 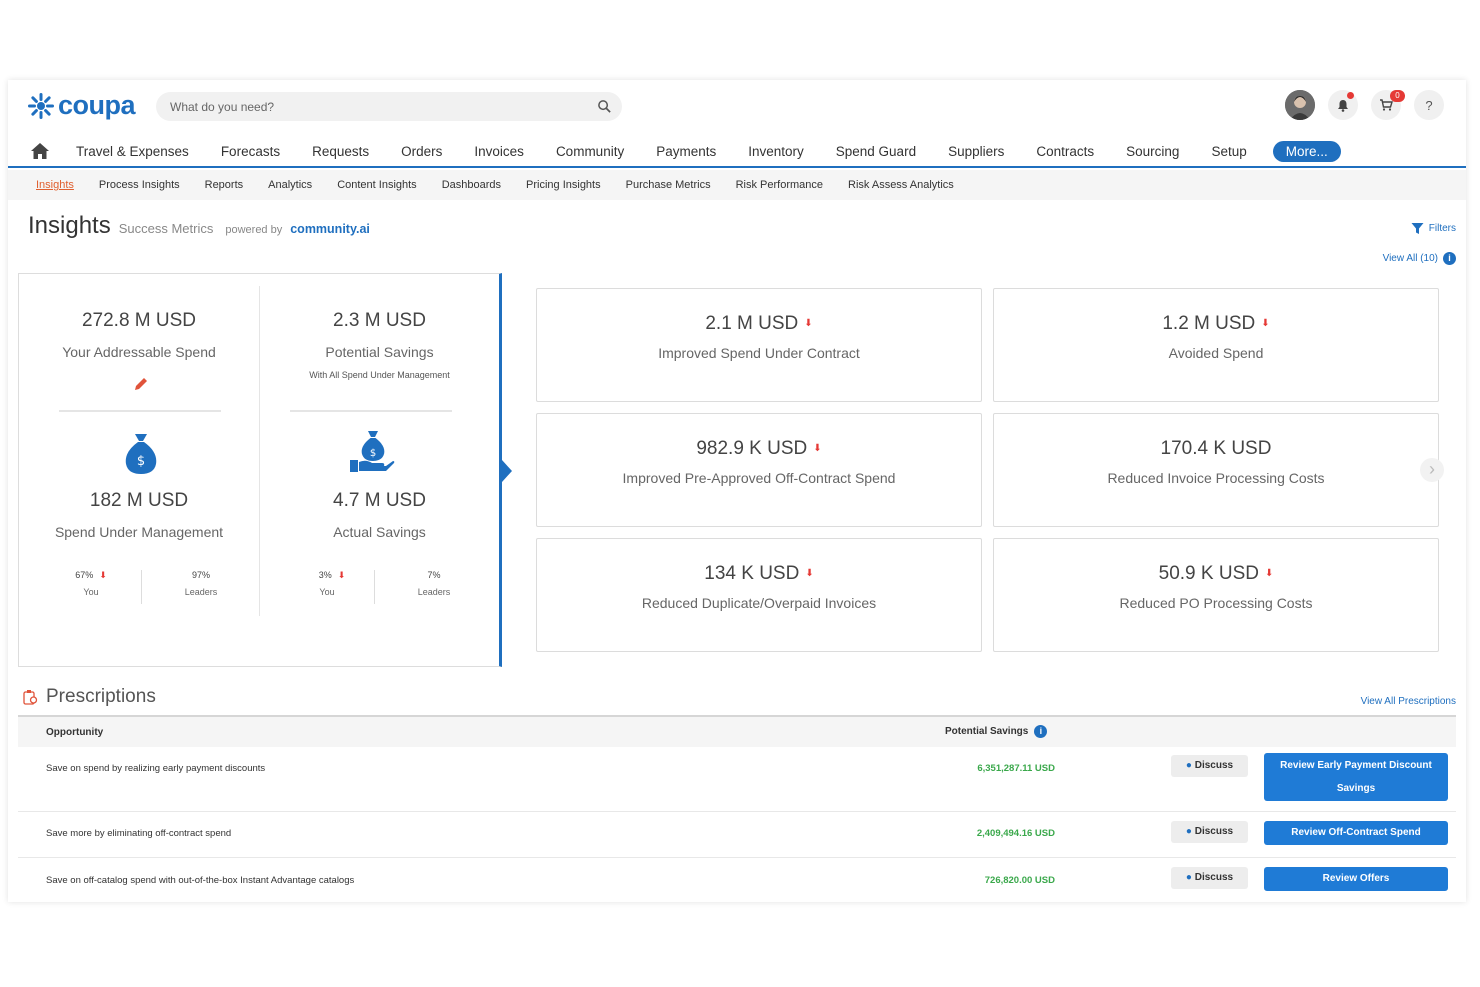 I want to click on metric-card-label: Improved Spend Under Contract, so click(x=759, y=353).